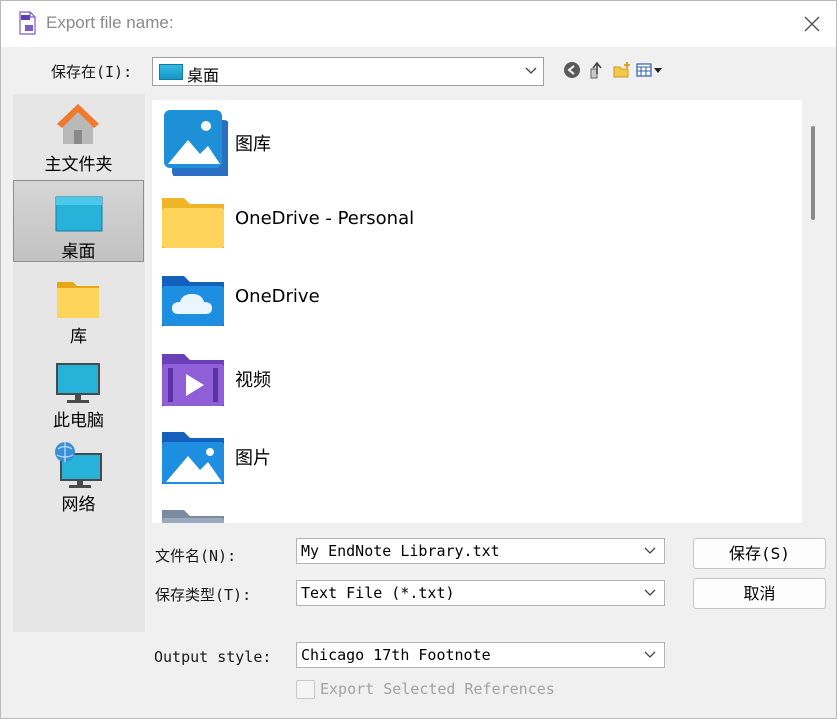  What do you see at coordinates (78, 252) in the screenshot?
I see `place-label: 桌面` at bounding box center [78, 252].